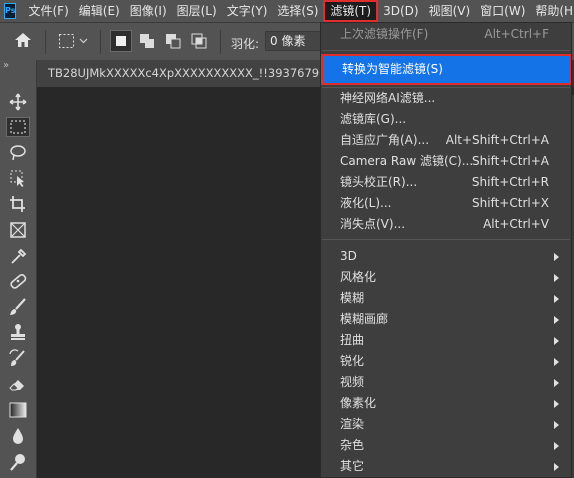 The width and height of the screenshot is (574, 478). Describe the element at coordinates (352, 361) in the screenshot. I see `menu-item-label: 锐化` at that location.